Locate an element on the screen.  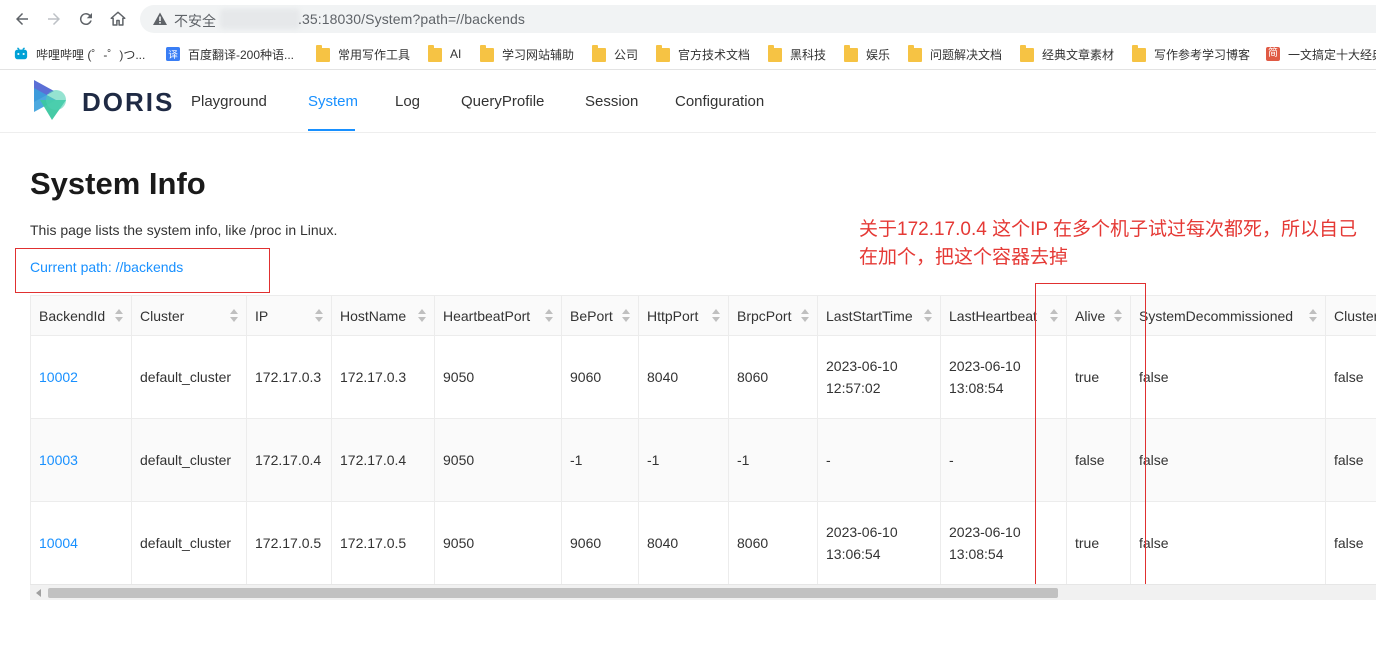
nav-tab-session: Session is located at coordinates (611, 101).